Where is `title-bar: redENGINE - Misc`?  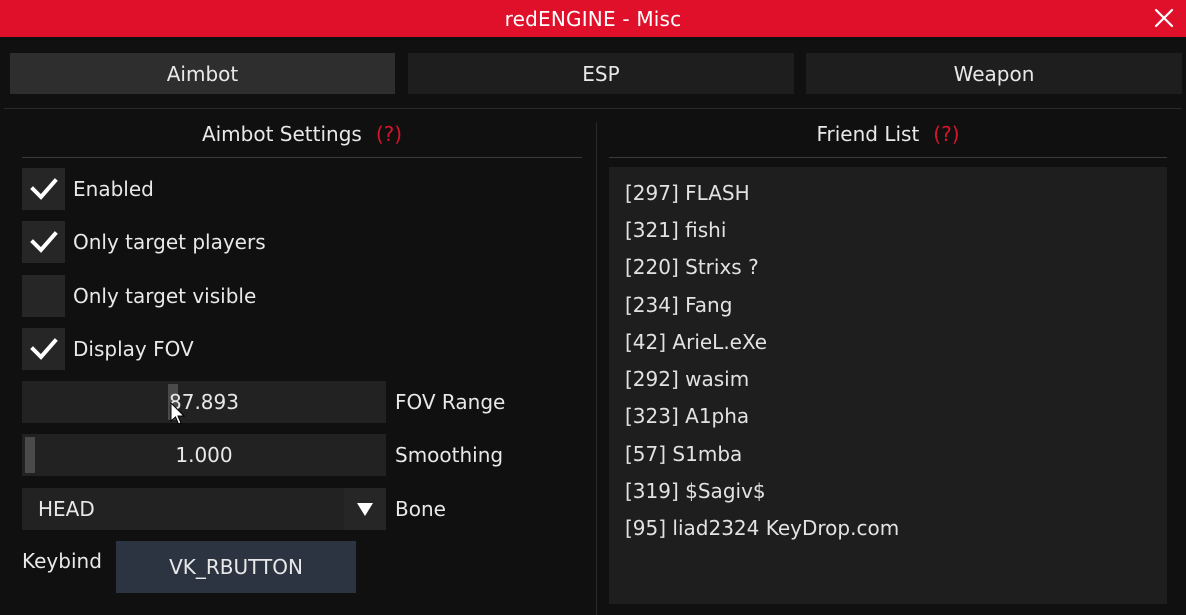 title-bar: redENGINE - Misc is located at coordinates (593, 18).